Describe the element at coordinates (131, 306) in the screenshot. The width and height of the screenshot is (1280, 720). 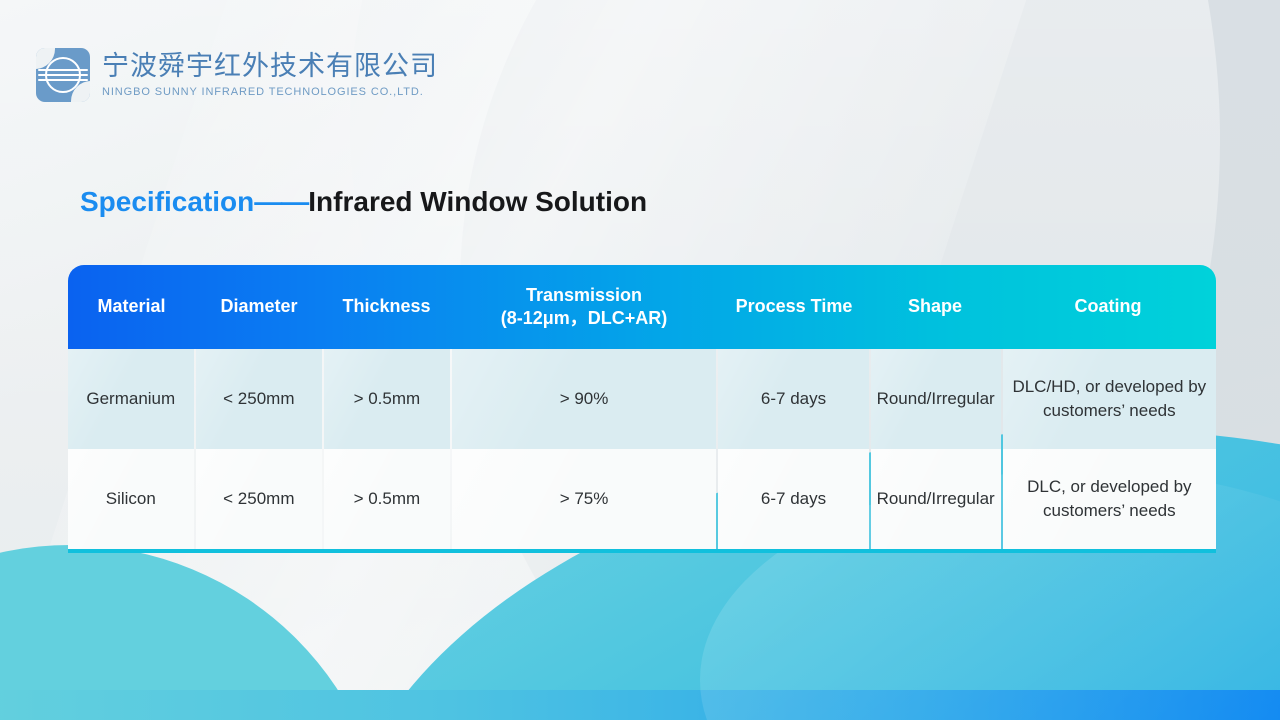
I see `table-header-material: Material` at that location.